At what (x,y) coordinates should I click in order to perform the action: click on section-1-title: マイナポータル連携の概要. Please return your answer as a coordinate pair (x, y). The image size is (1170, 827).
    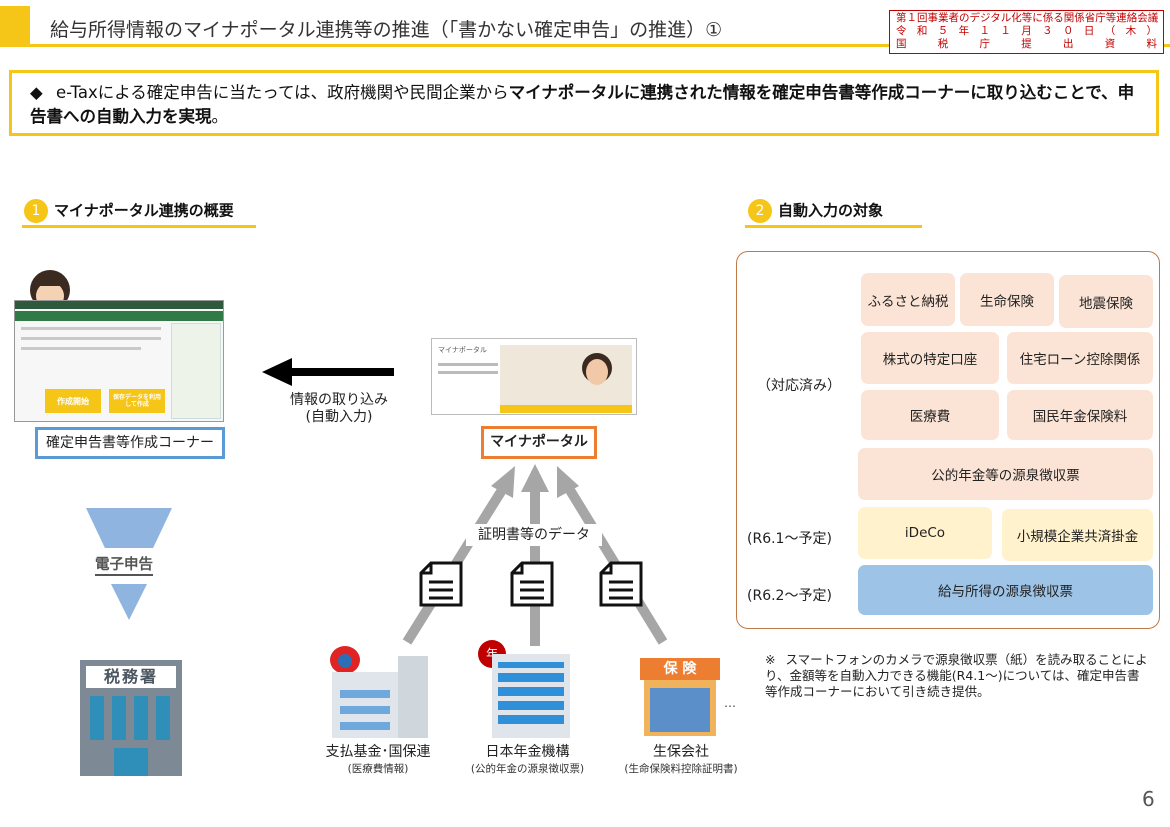
    Looking at the image, I should click on (144, 210).